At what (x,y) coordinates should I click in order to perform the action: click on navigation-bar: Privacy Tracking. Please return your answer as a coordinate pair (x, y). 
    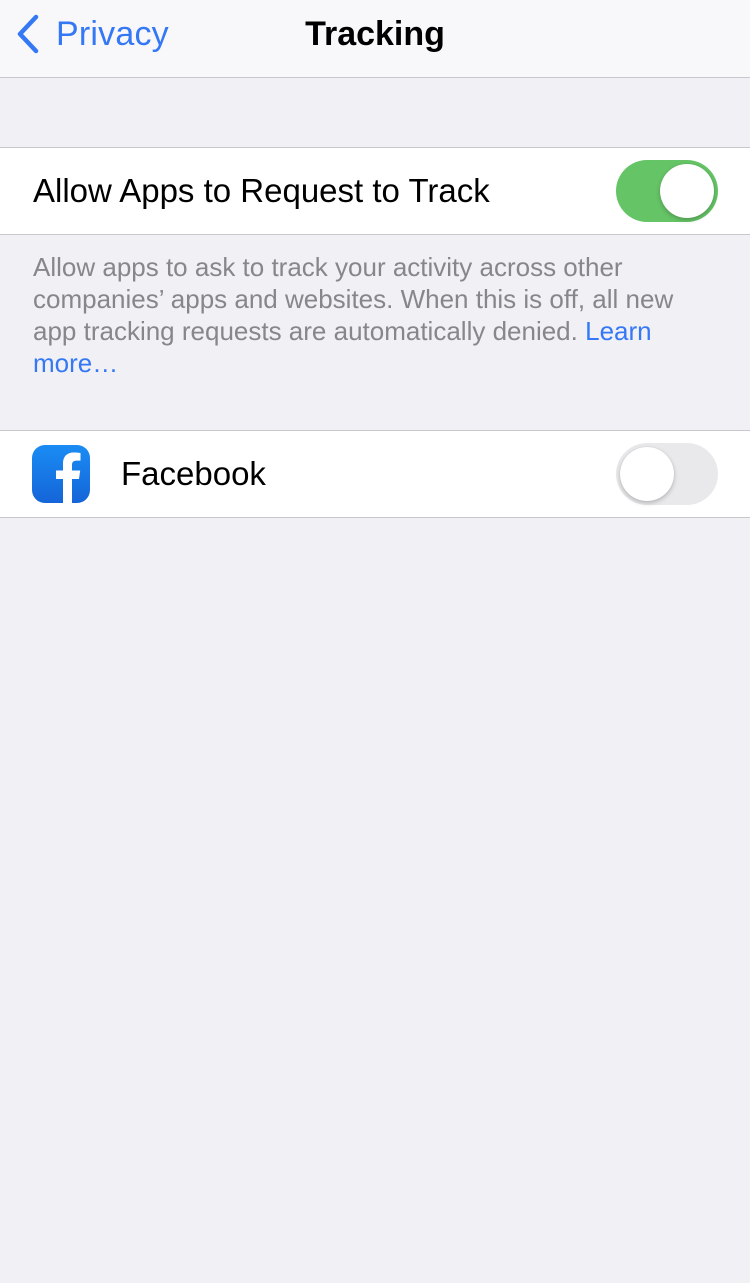
    Looking at the image, I should click on (375, 39).